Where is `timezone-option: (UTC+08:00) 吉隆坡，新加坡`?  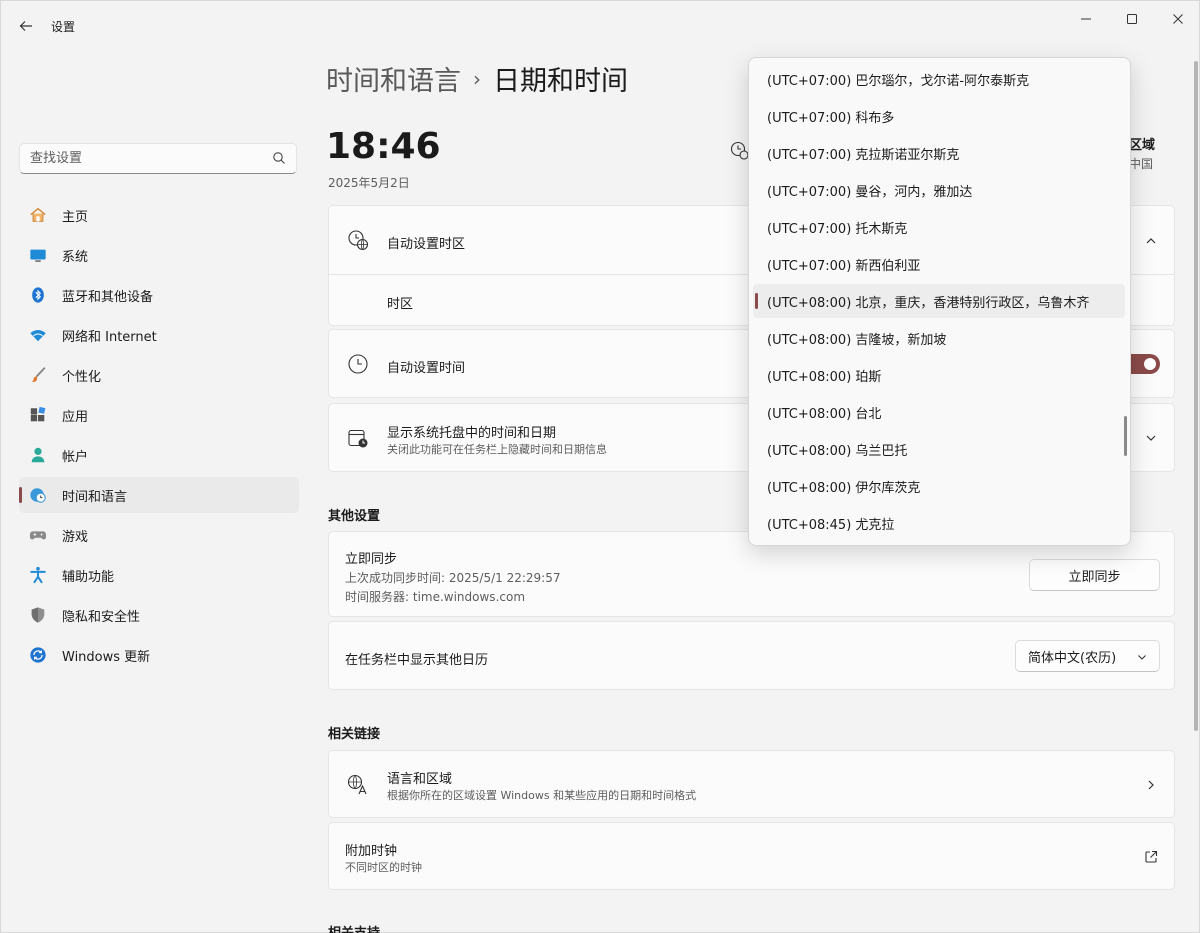
timezone-option: (UTC+08:00) 吉隆坡，新加坡 is located at coordinates (939, 338).